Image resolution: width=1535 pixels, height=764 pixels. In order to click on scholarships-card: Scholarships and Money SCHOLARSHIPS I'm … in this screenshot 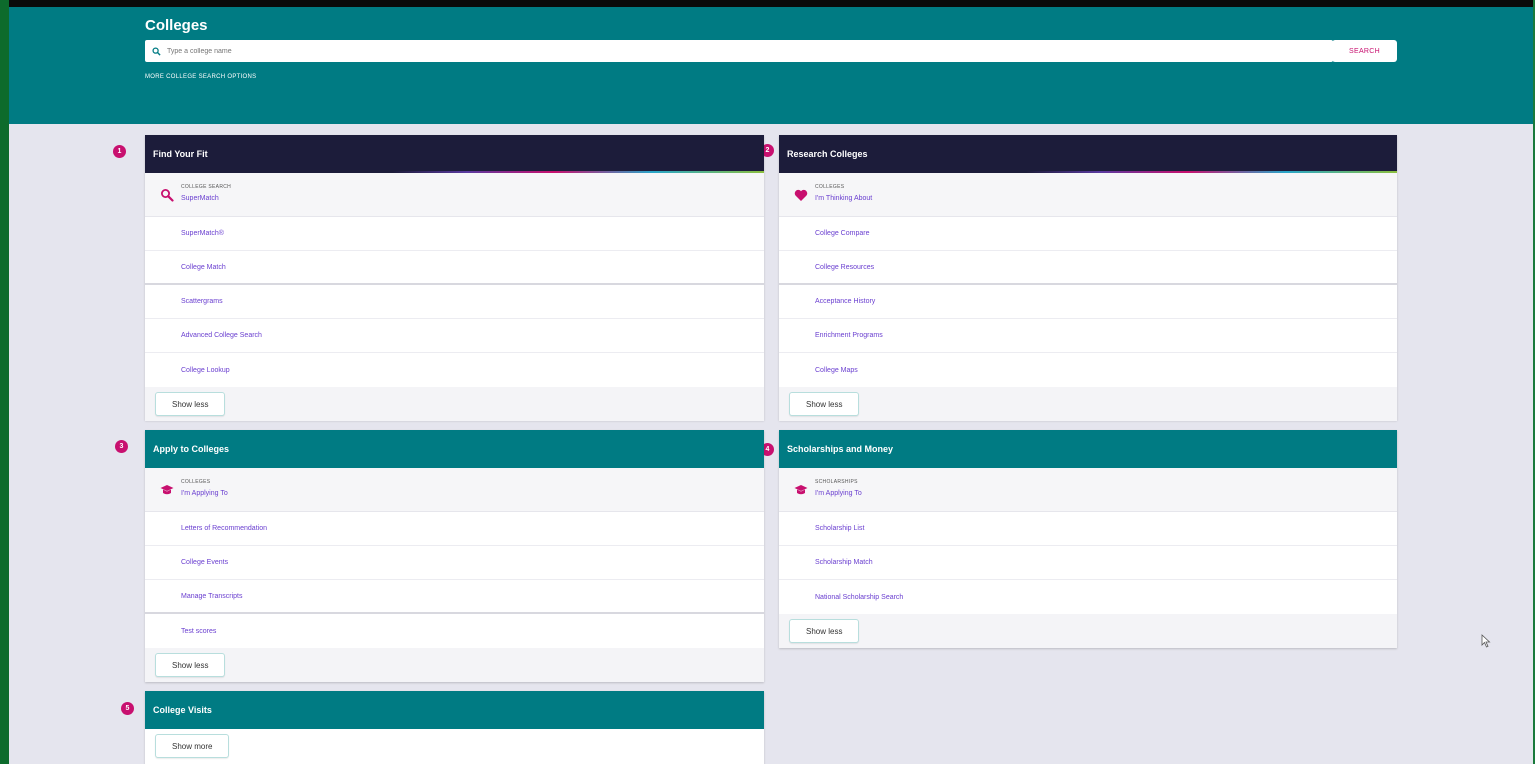, I will do `click(1088, 539)`.